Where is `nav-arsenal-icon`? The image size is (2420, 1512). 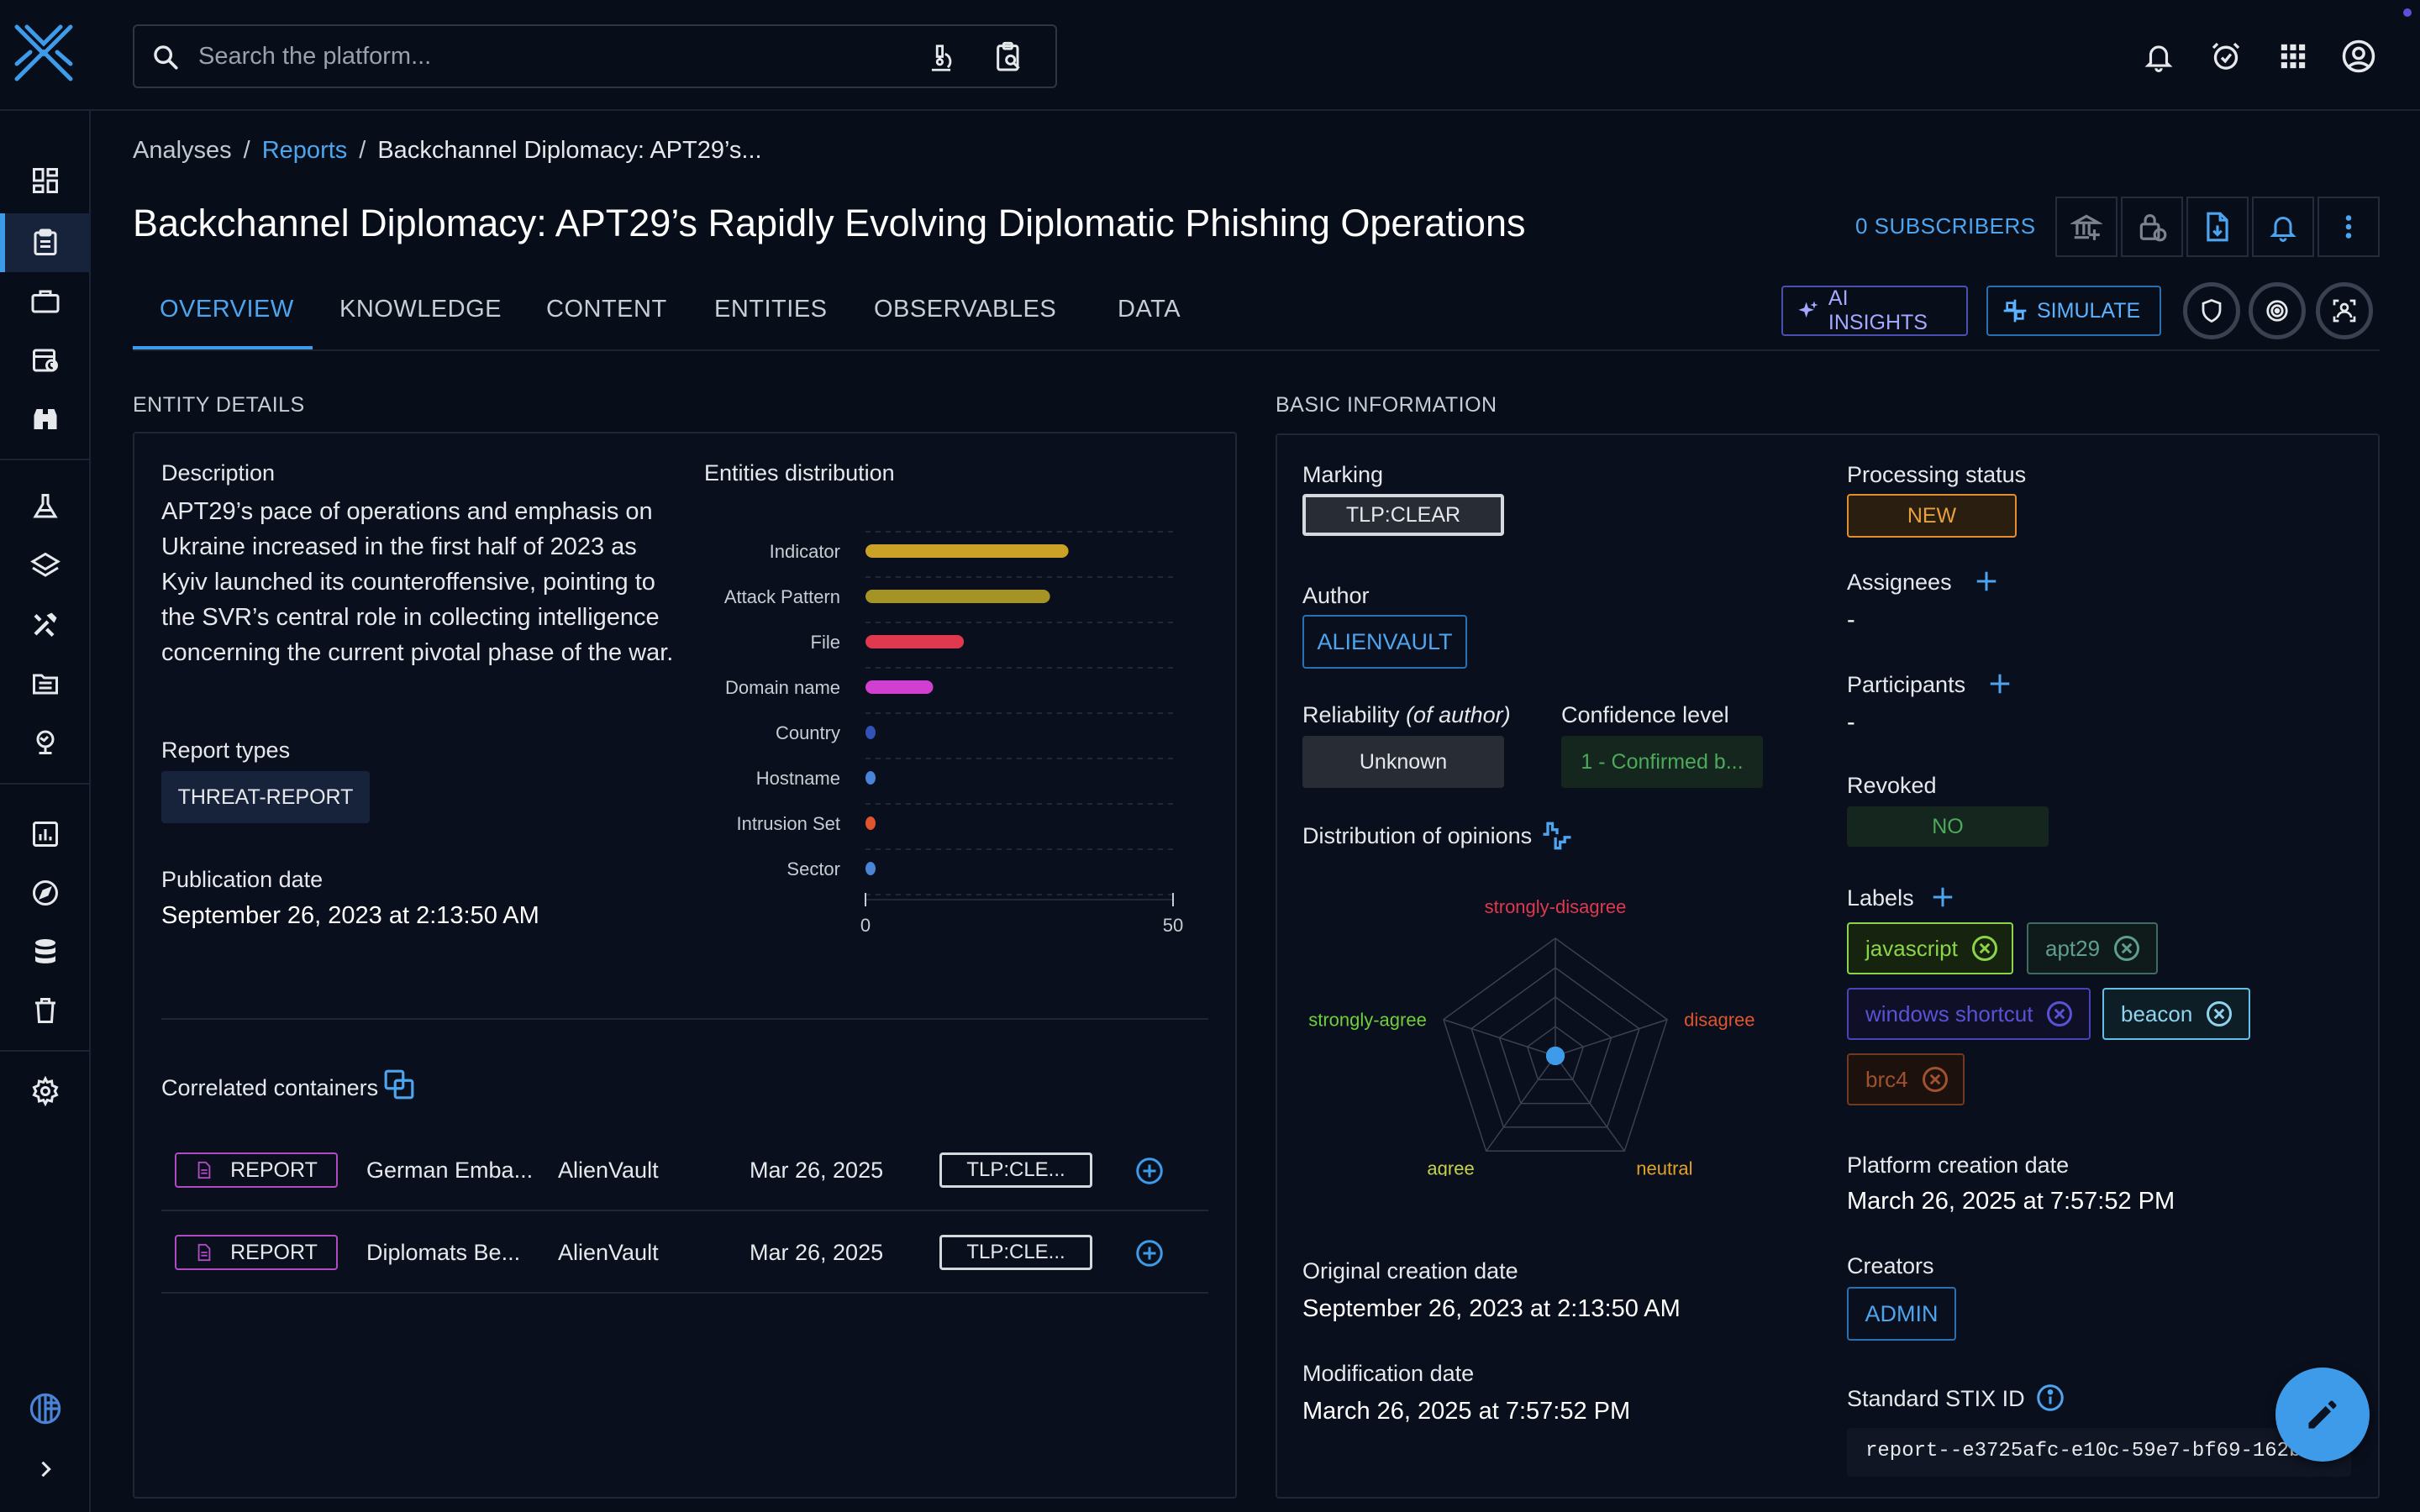
nav-arsenal-icon is located at coordinates (45, 565).